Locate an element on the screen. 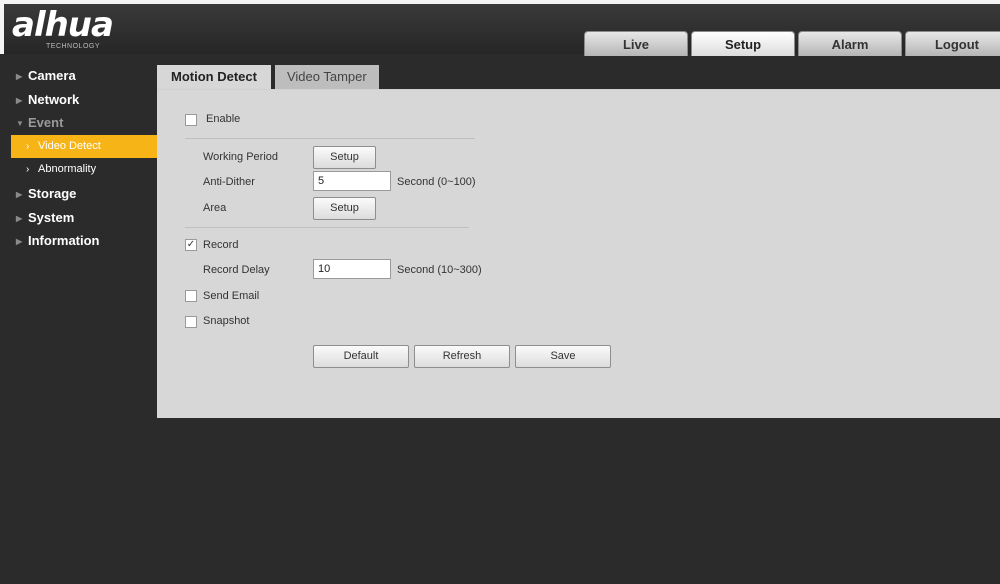 The height and width of the screenshot is (584, 1000). sidebar-item-storage: ▶ Storage is located at coordinates (80, 194).